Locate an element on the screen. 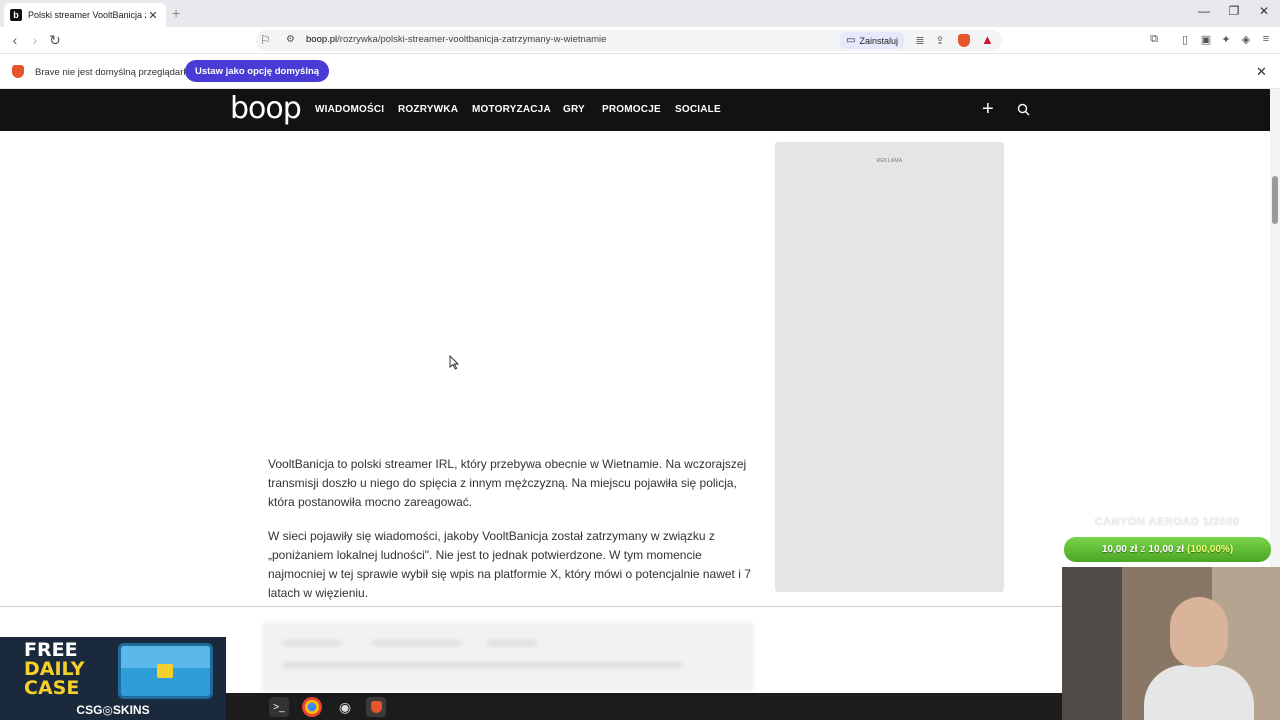 This screenshot has width=1280, height=720. nav-item-wiadomosci: WIADOMOŚCI is located at coordinates (349, 109).